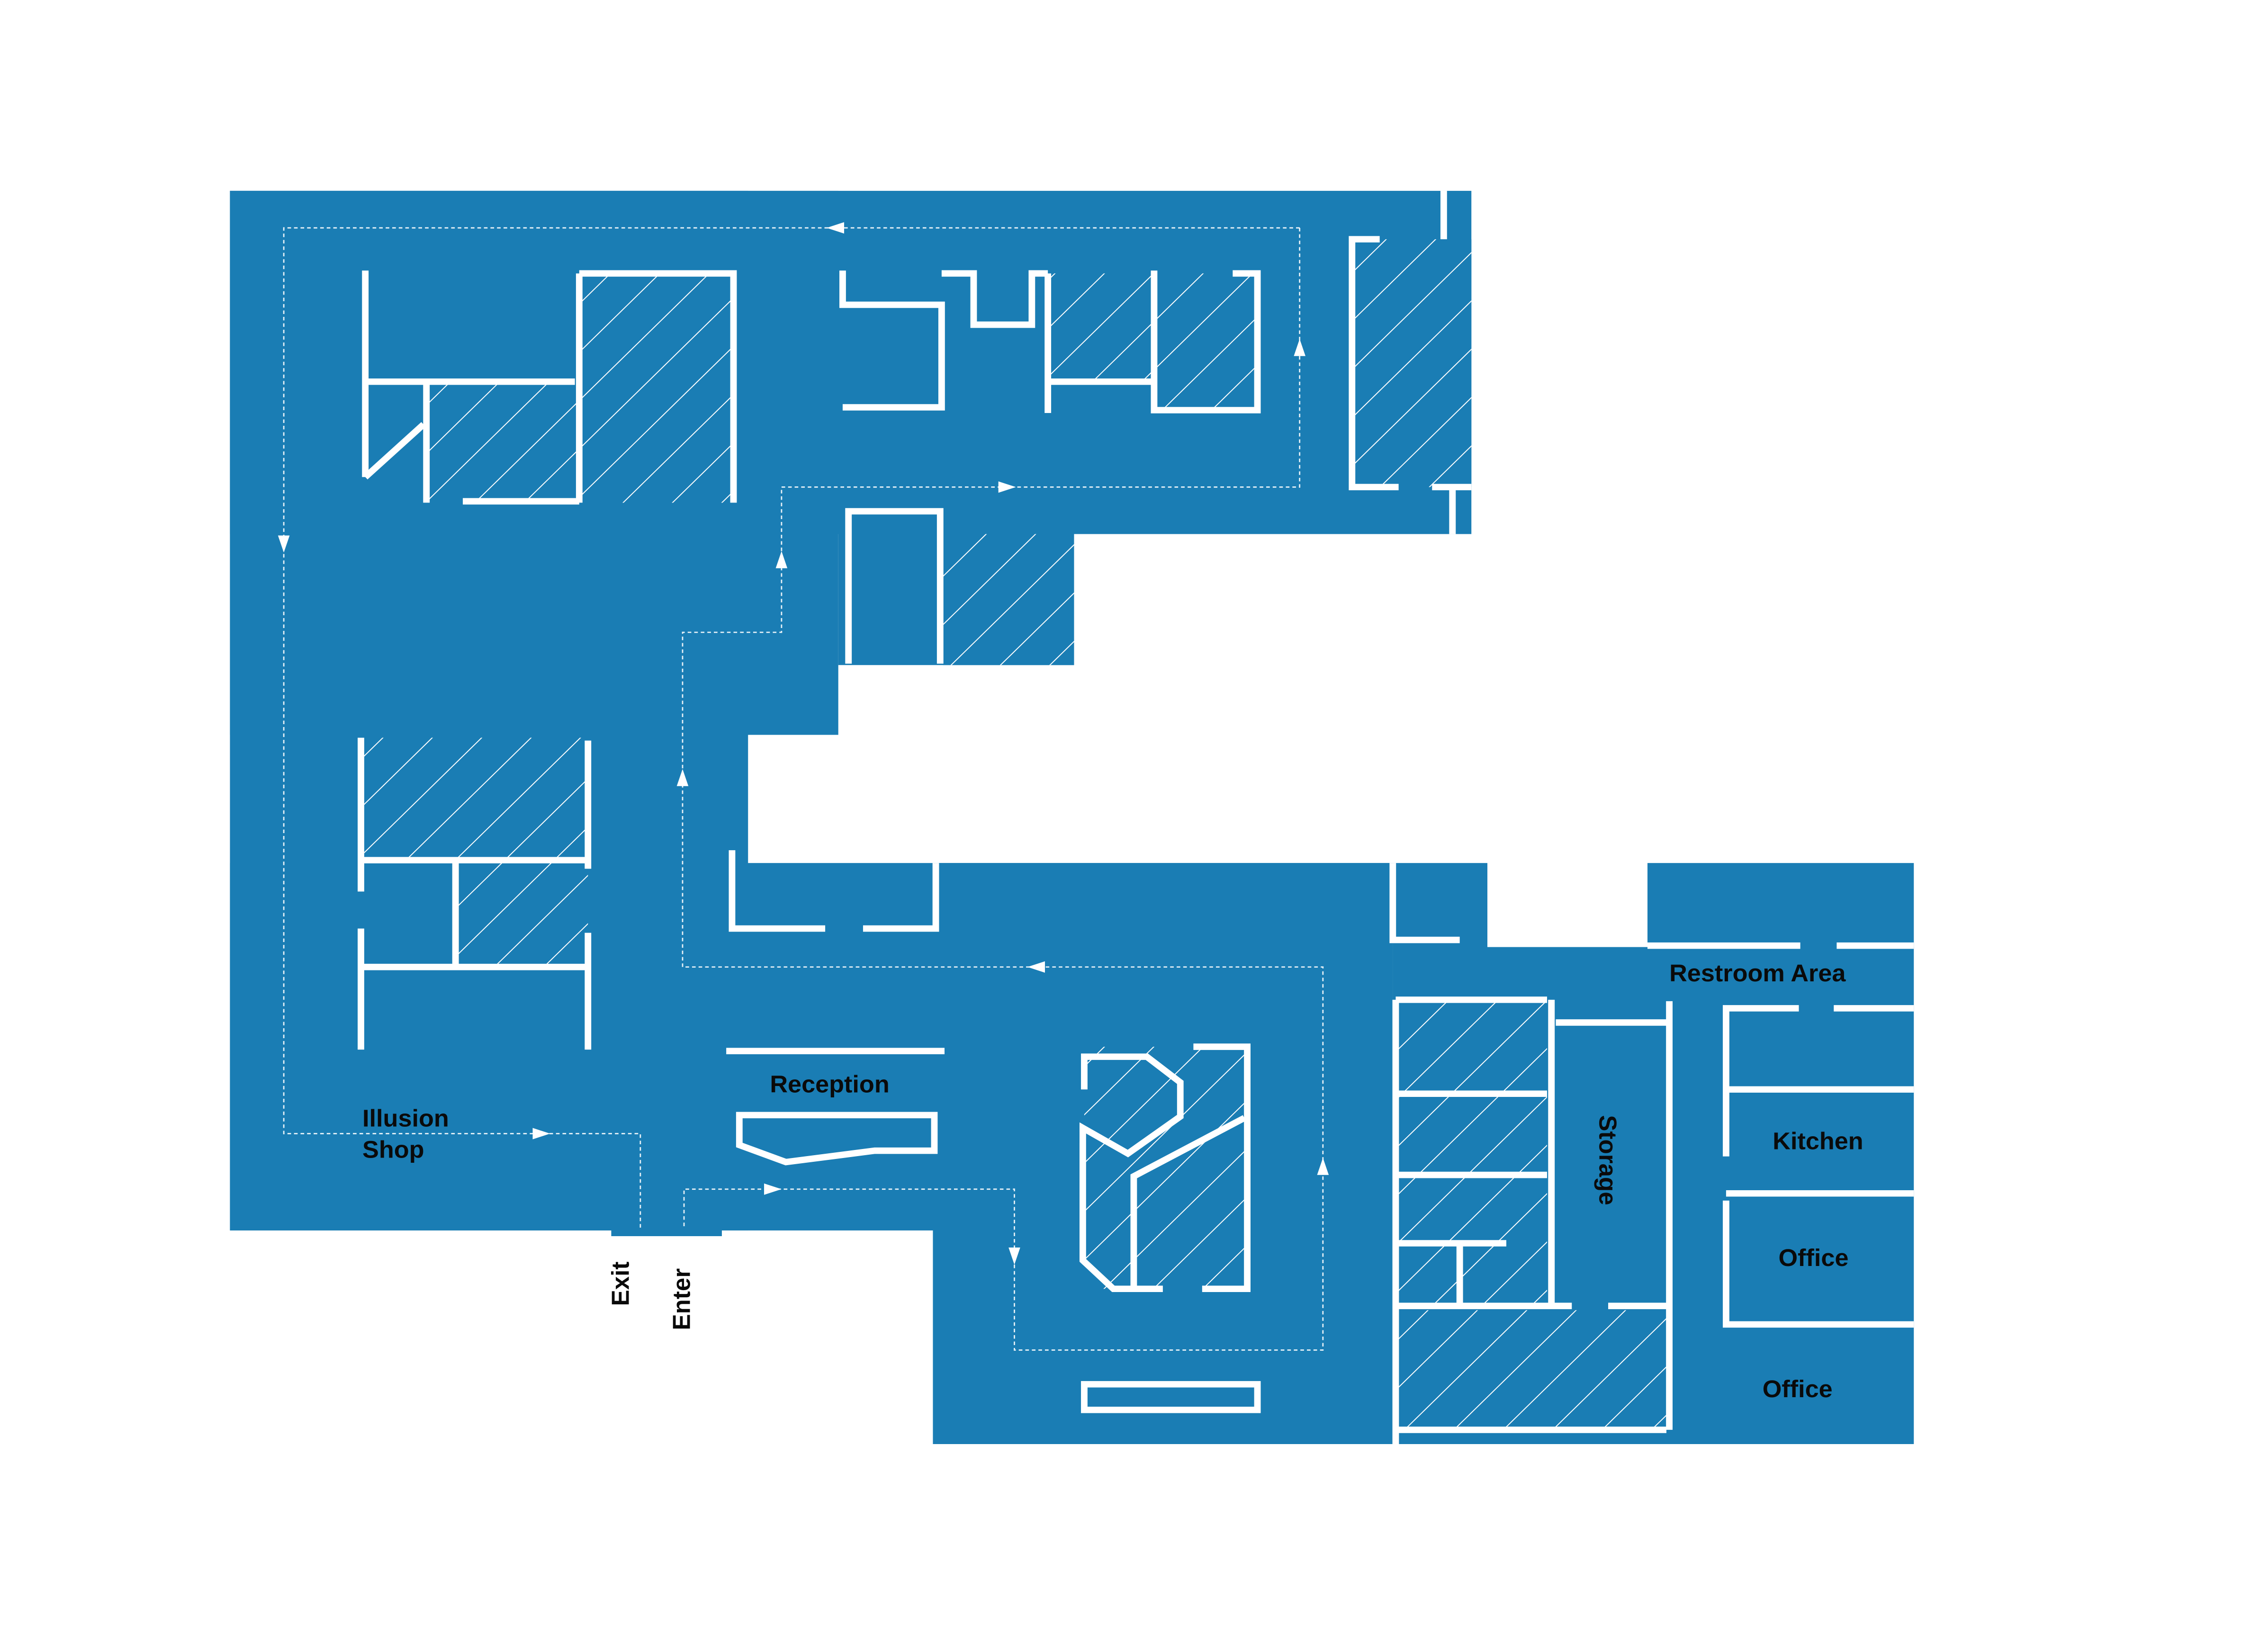  I want to click on label-enter: Enter, so click(681, 1299).